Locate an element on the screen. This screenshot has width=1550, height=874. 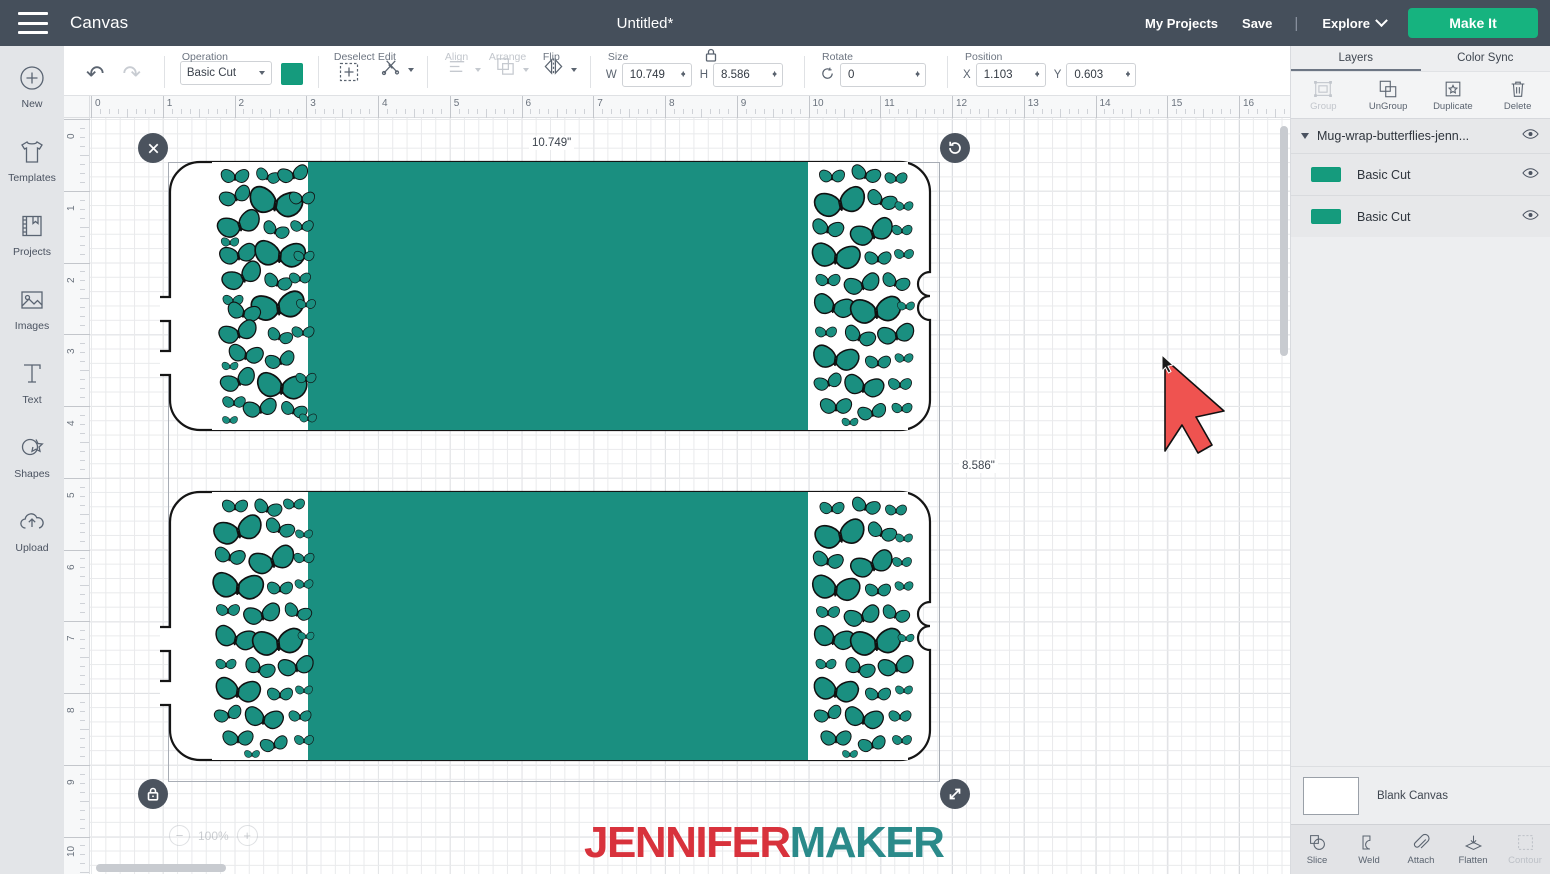
width-stepper: ▲ ▼ is located at coordinates (683, 74).